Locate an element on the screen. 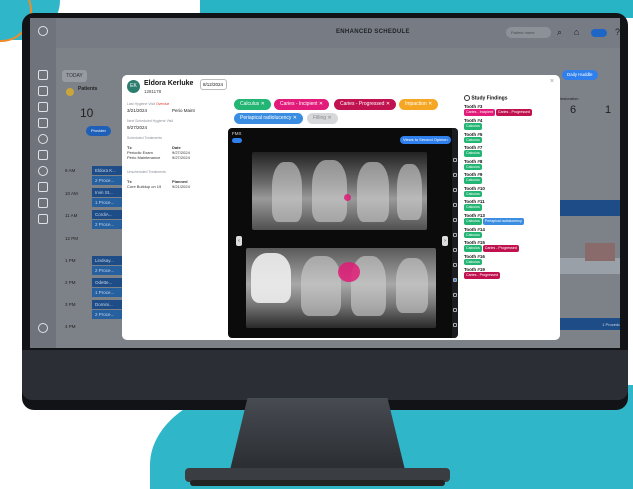 The width and height of the screenshot is (633, 489). time-label: 12 PM is located at coordinates (72, 238).